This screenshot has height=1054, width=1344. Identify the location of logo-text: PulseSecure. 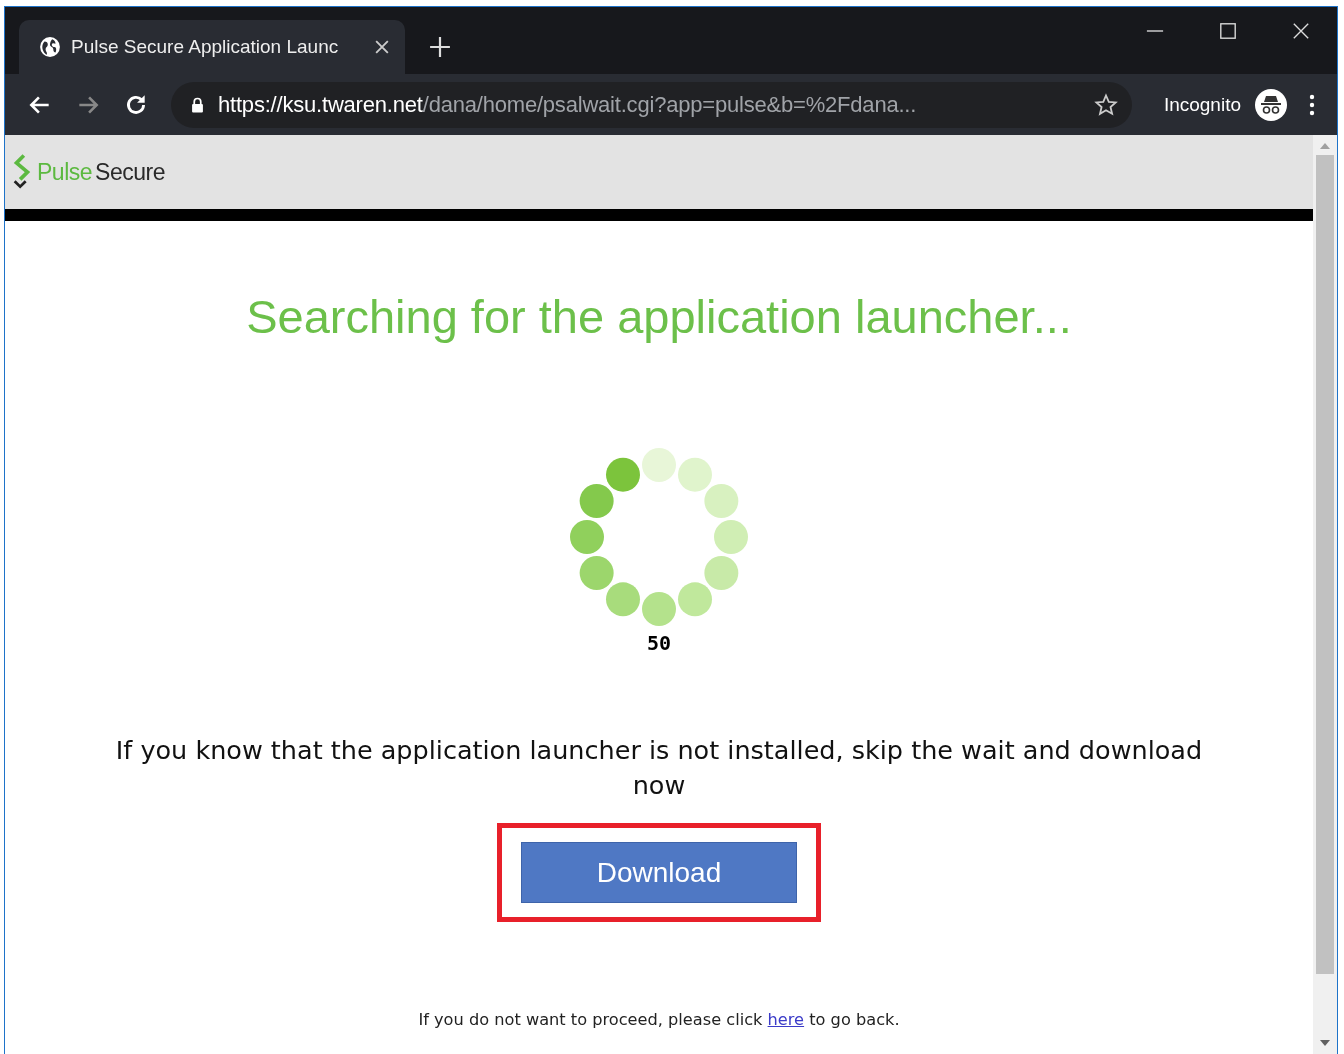
(101, 172).